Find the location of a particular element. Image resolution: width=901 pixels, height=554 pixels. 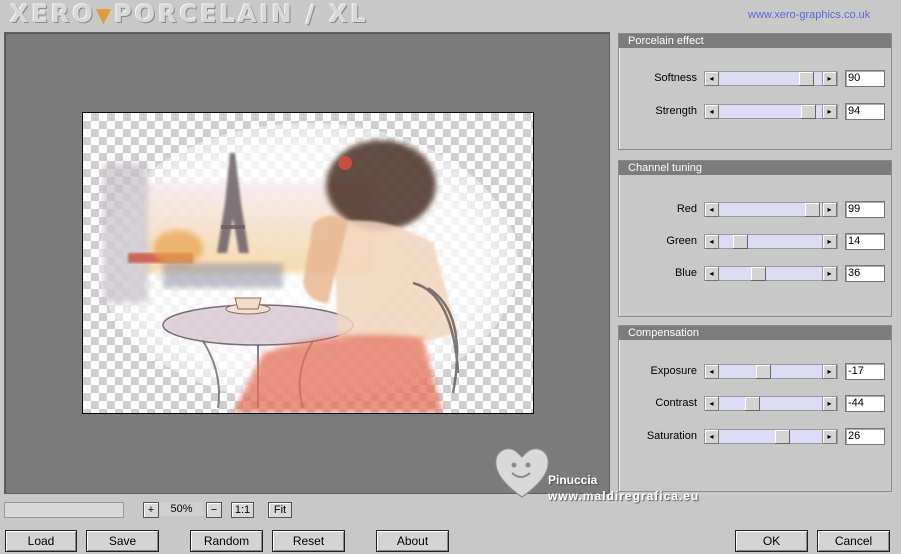

ok-button: OK is located at coordinates (771, 541).